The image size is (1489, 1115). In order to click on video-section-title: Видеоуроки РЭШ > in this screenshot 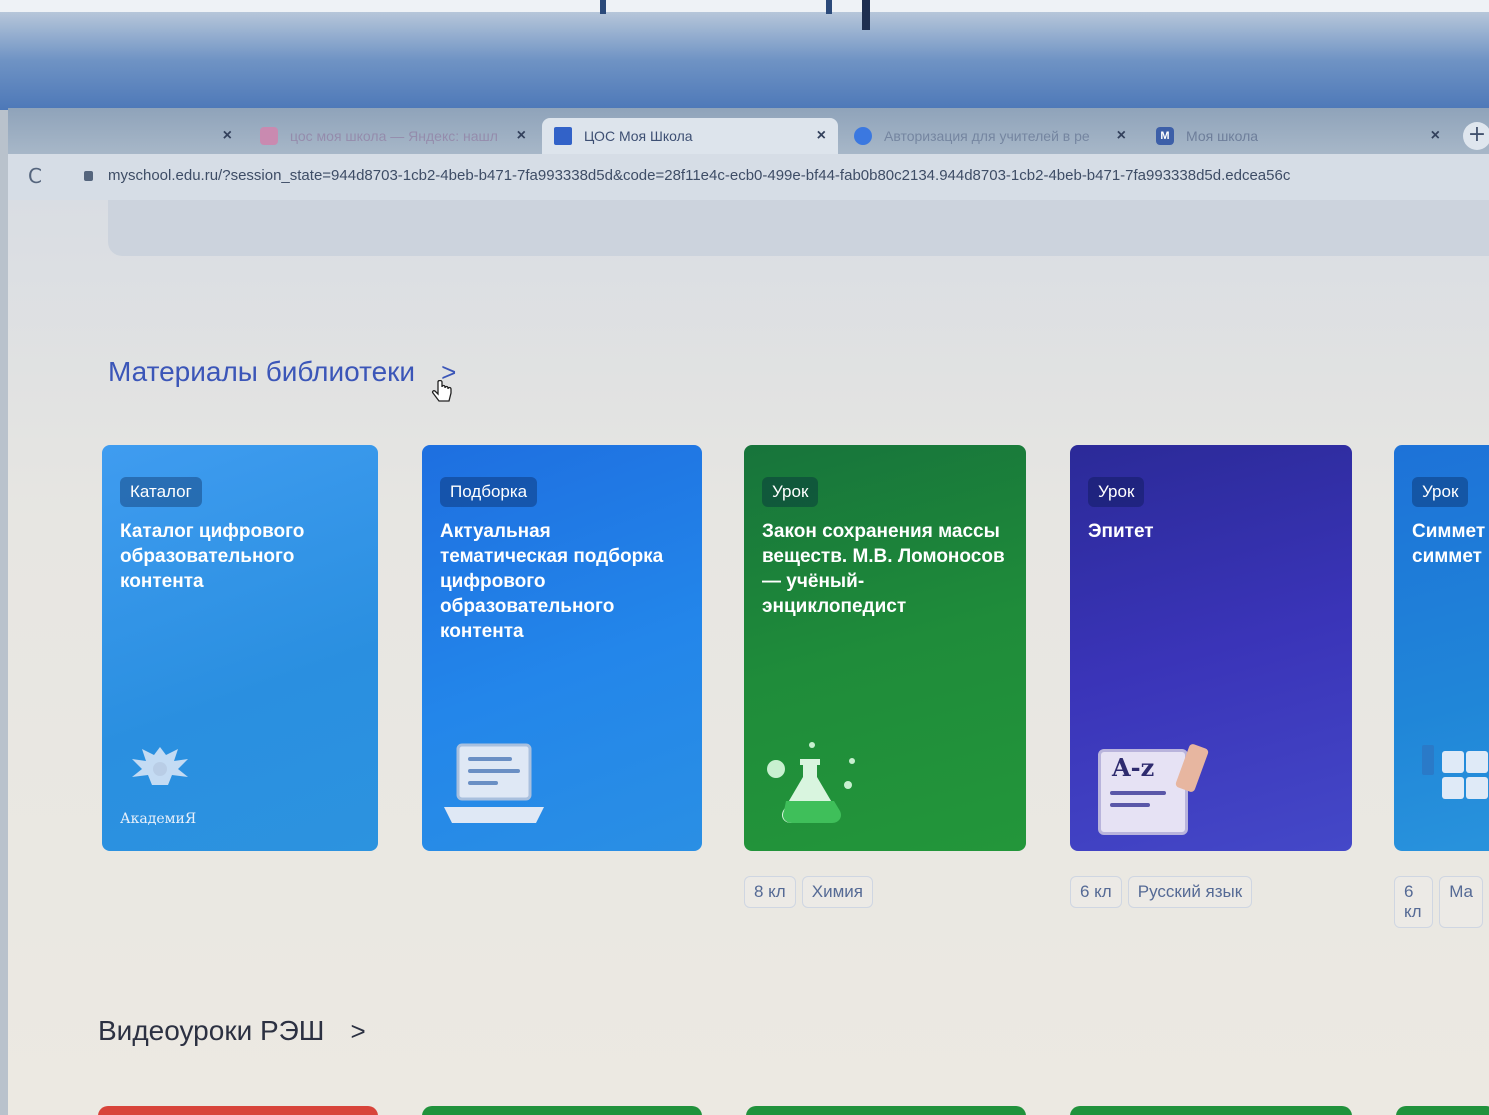, I will do `click(232, 1031)`.